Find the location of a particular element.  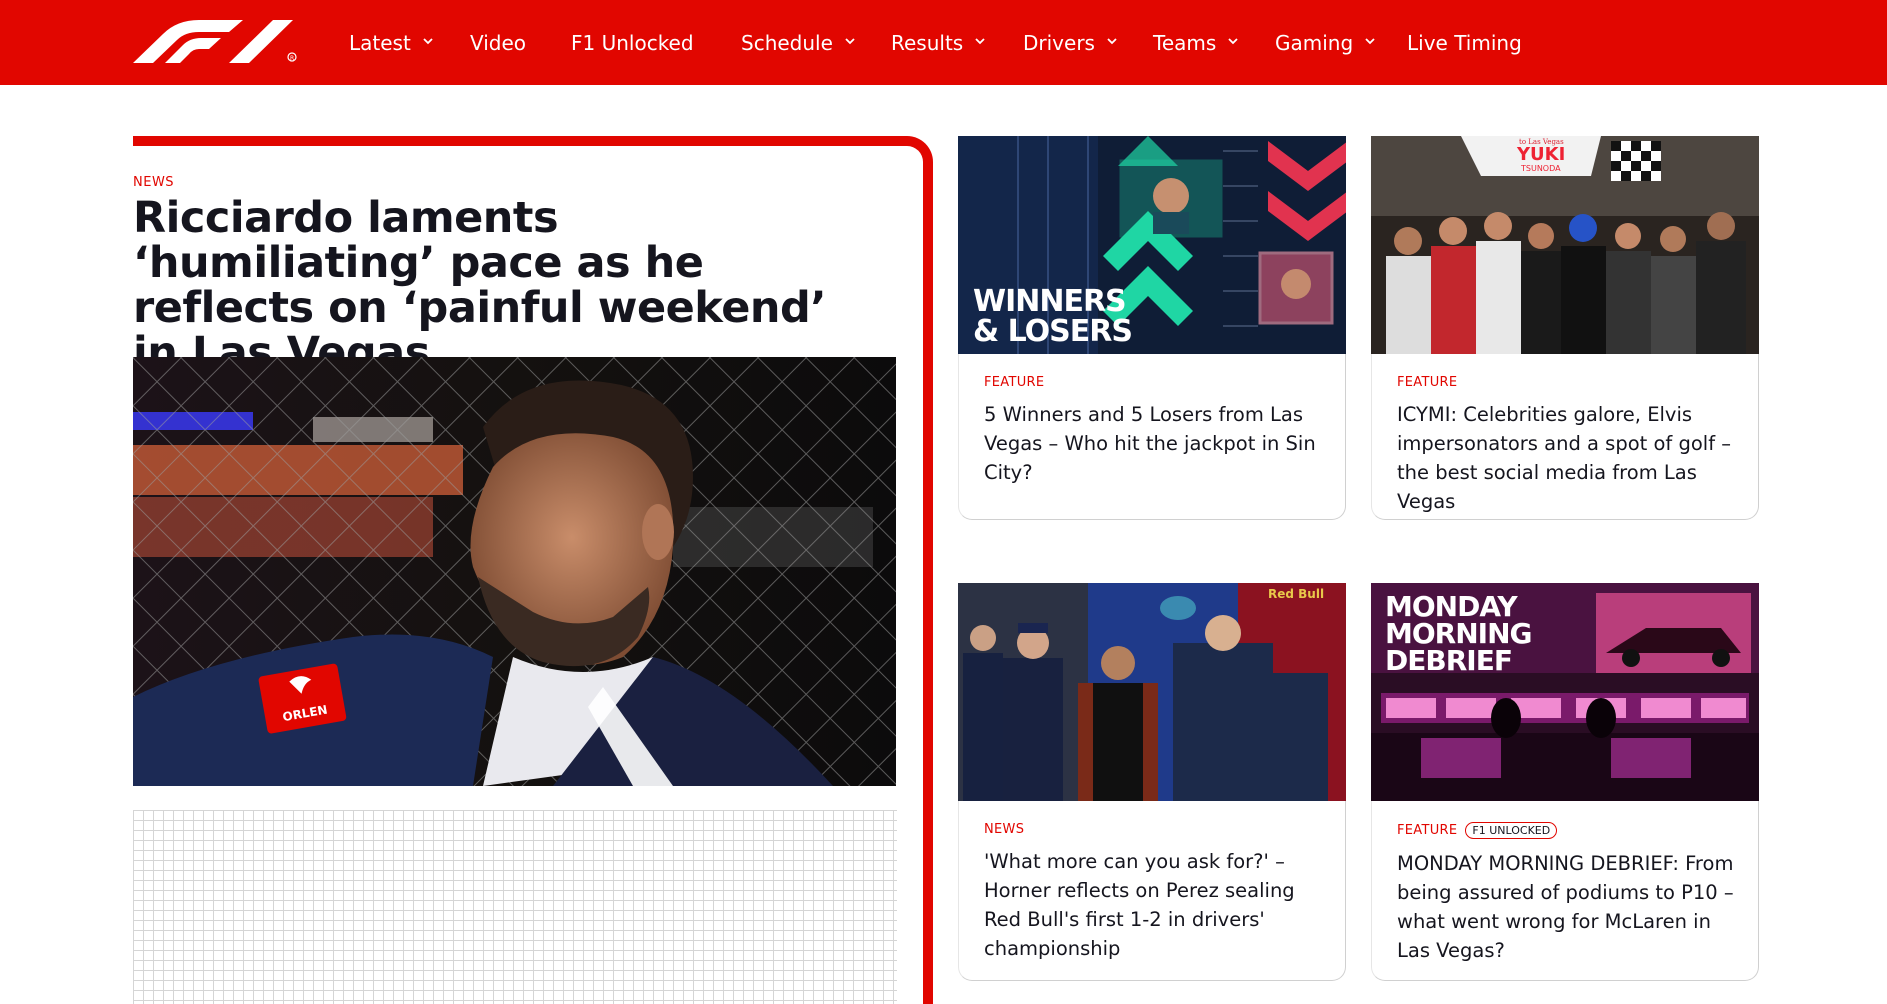

nav-label: Teams is located at coordinates (1185, 43).